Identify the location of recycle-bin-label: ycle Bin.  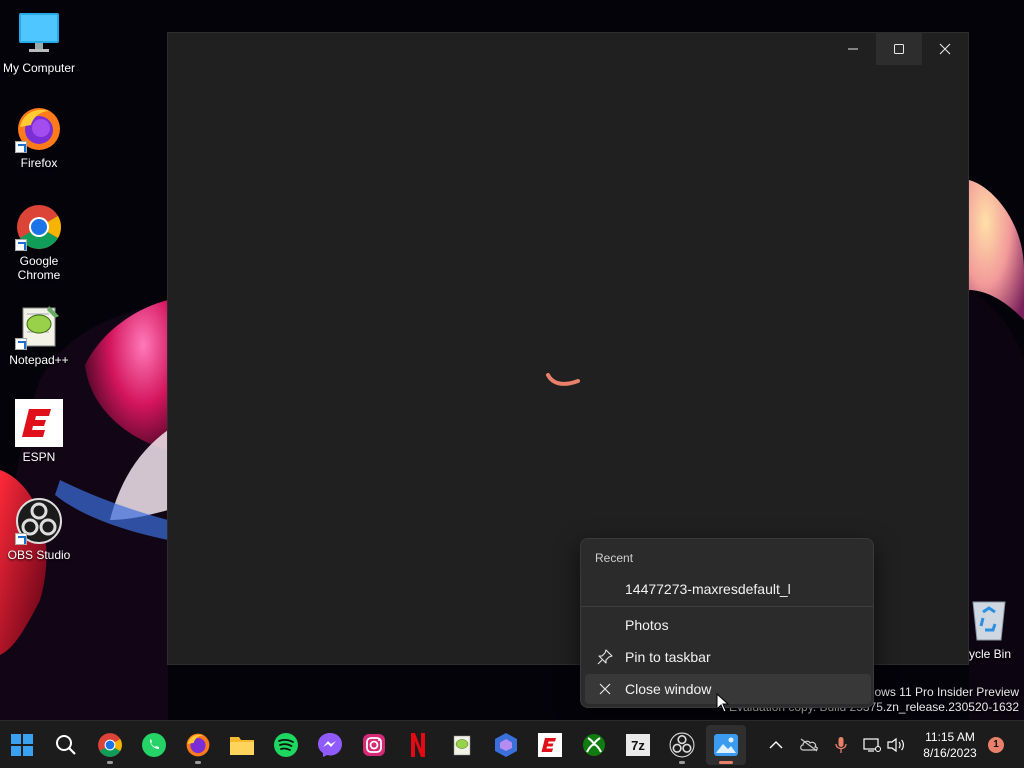
(990, 654).